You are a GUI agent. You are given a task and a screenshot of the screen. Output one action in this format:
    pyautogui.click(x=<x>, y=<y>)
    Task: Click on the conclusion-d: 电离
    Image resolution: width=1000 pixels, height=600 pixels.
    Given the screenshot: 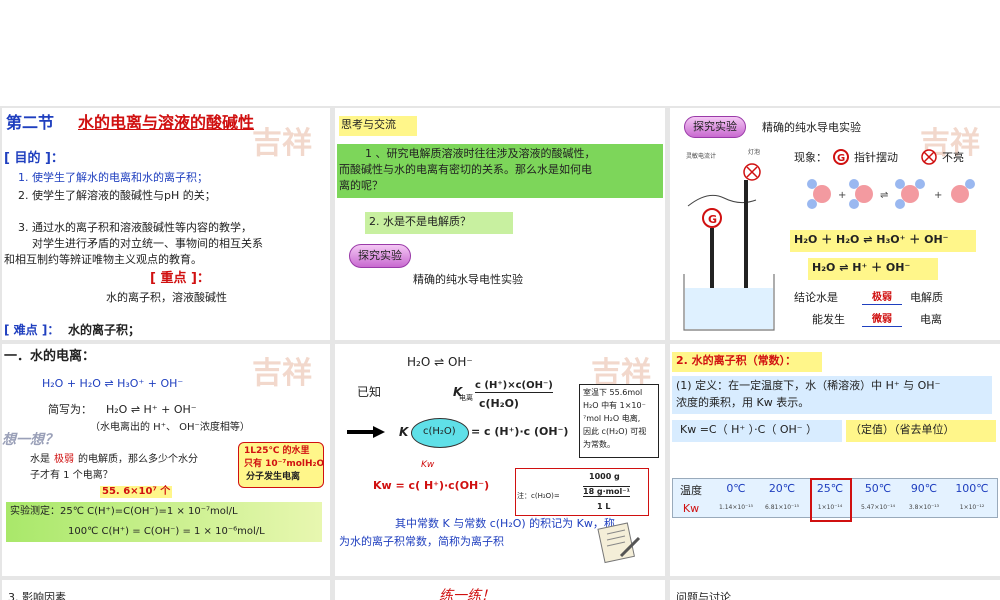 What is the action you would take?
    pyautogui.click(x=931, y=319)
    